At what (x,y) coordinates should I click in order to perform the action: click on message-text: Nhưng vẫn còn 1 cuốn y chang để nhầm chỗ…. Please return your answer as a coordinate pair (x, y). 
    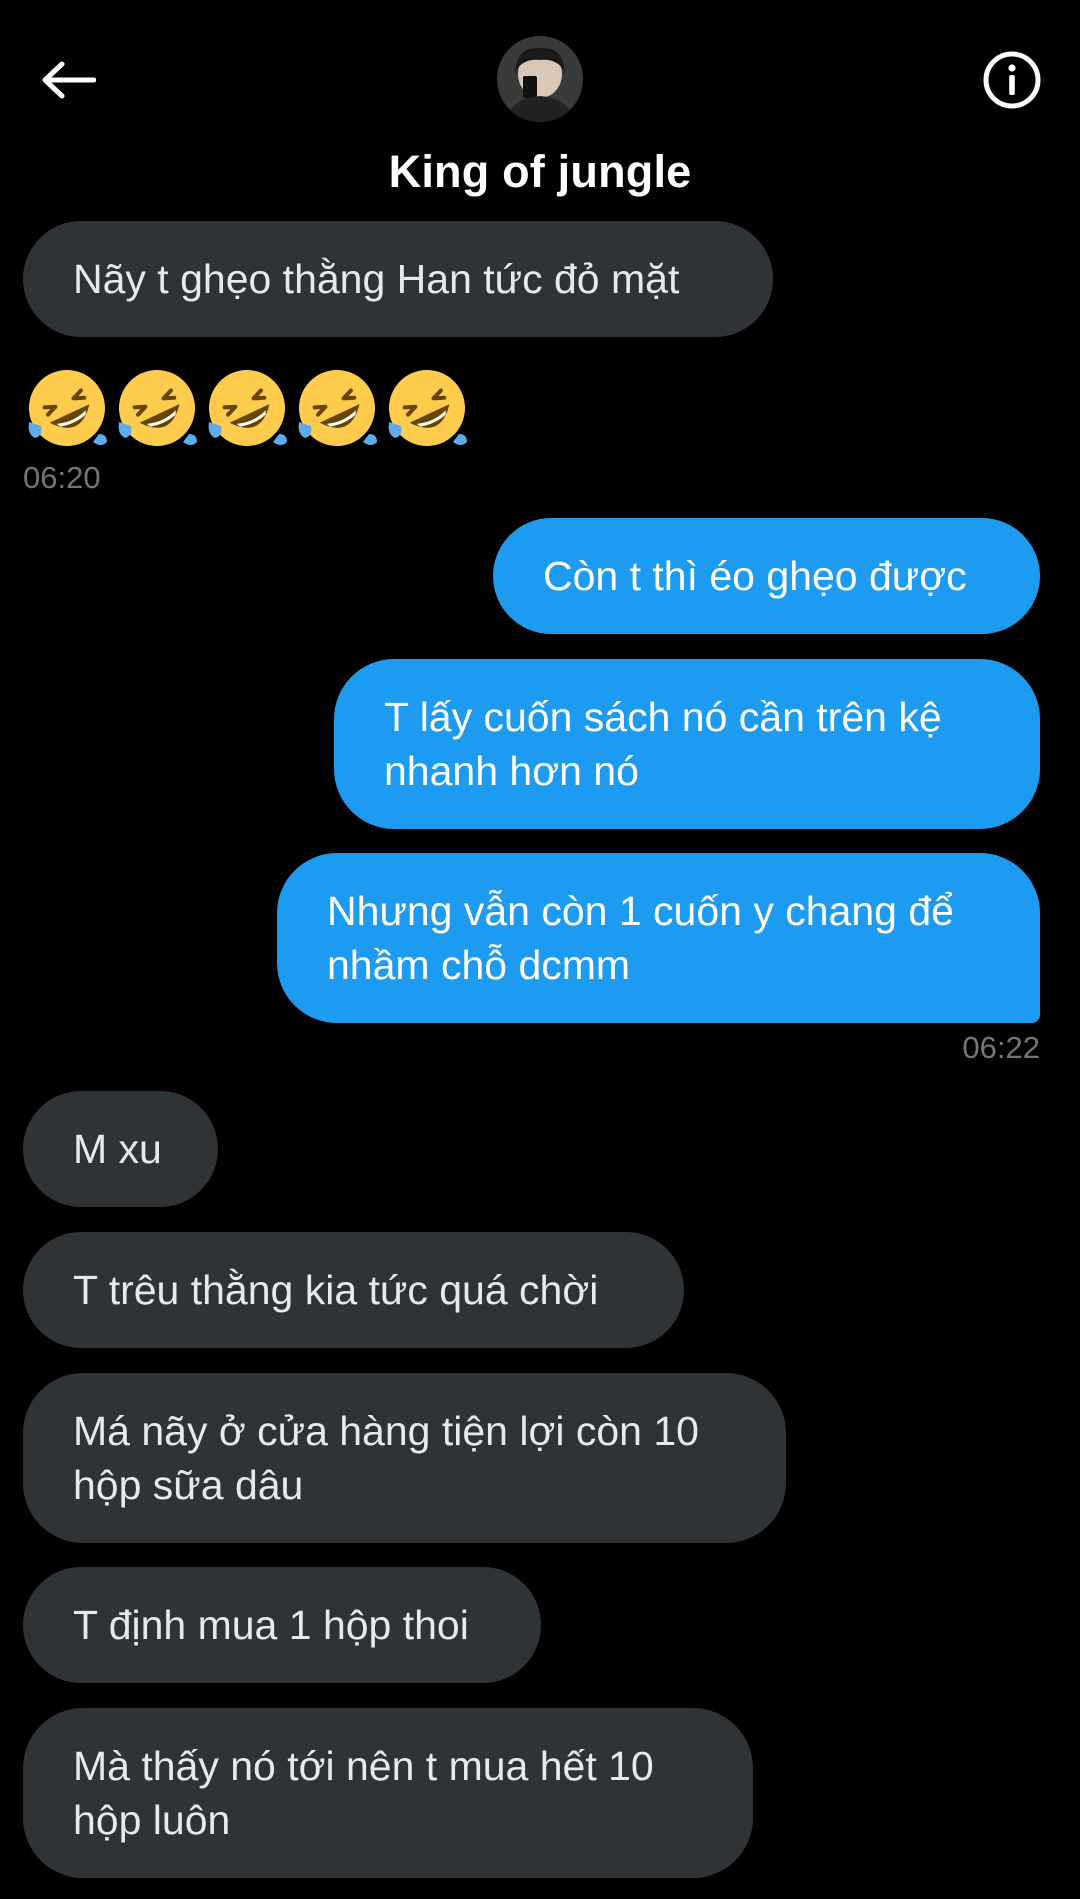
    Looking at the image, I should click on (640, 938).